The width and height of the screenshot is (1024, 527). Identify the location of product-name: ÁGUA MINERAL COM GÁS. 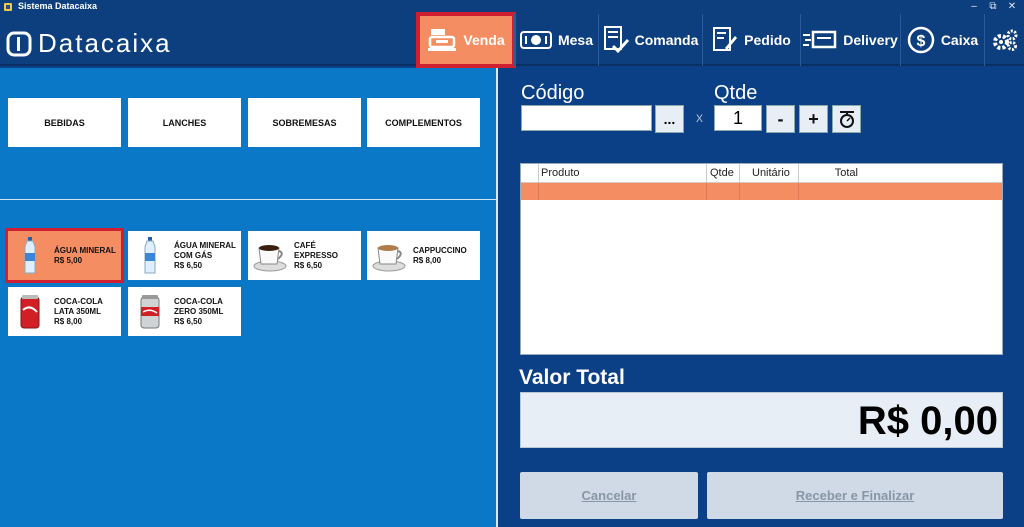
(205, 250).